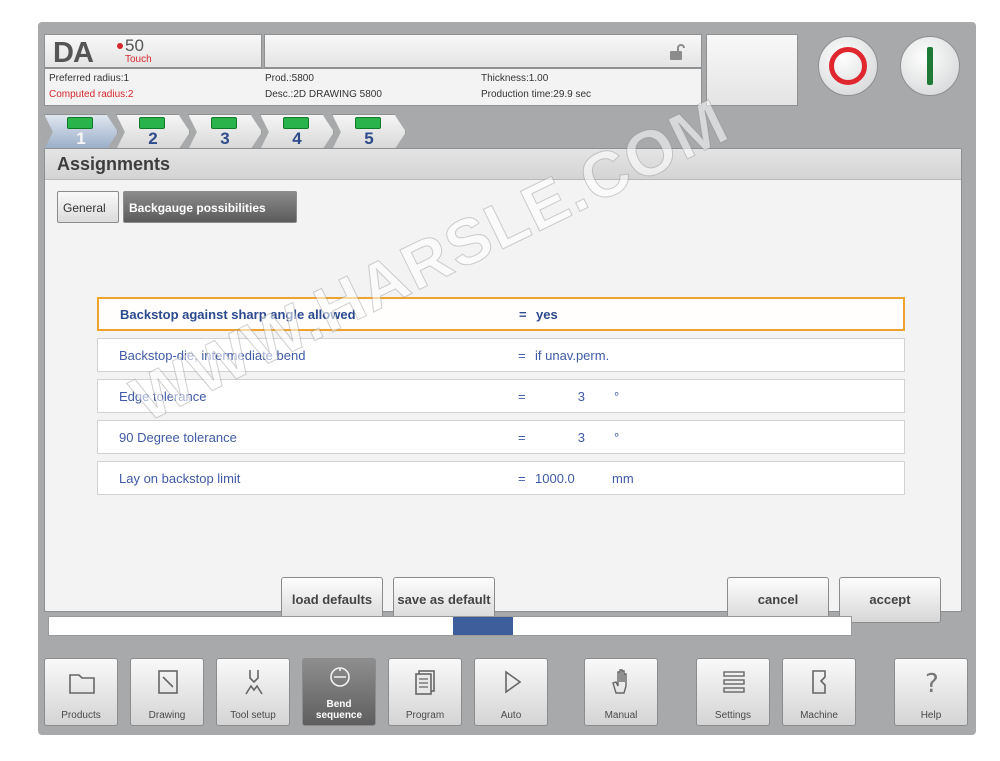 The image size is (1000, 761). Describe the element at coordinates (555, 478) in the screenshot. I see `param-value: 1000.0` at that location.